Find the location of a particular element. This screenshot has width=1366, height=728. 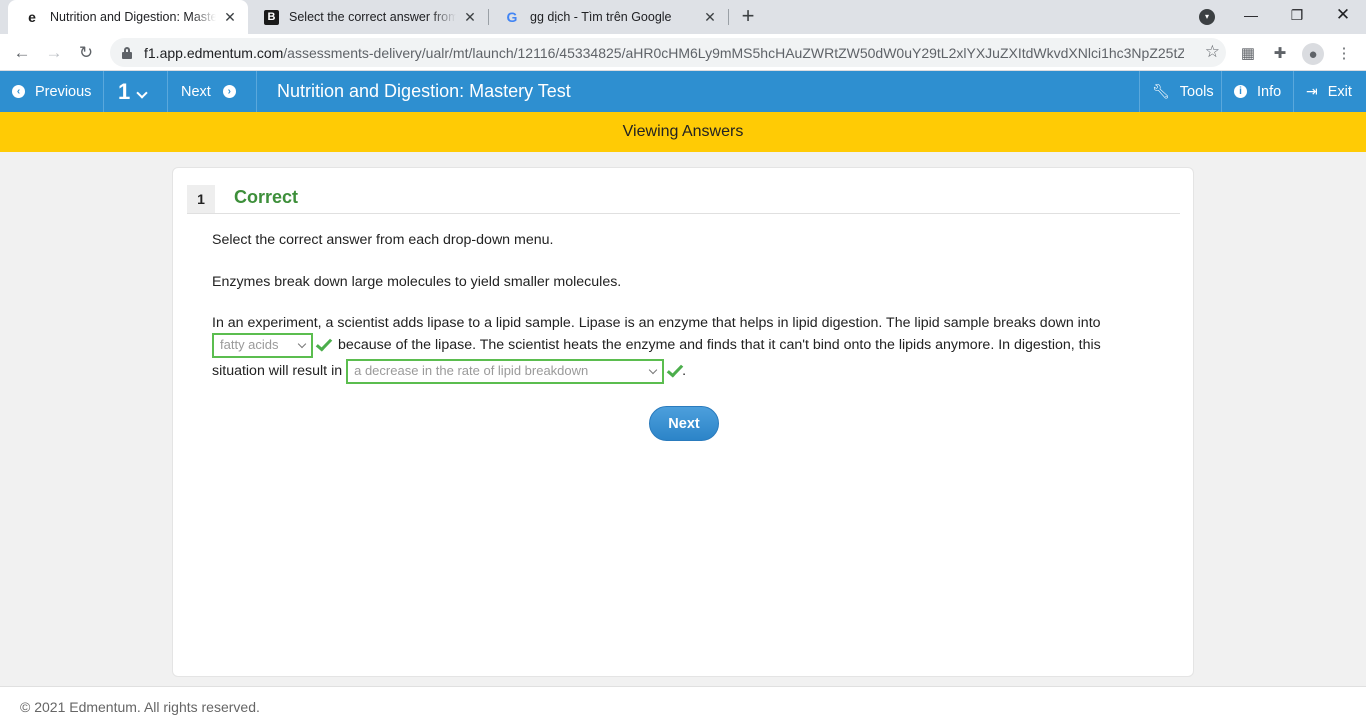

extensions-puzzle-icon: ✚ is located at coordinates (1280, 53).